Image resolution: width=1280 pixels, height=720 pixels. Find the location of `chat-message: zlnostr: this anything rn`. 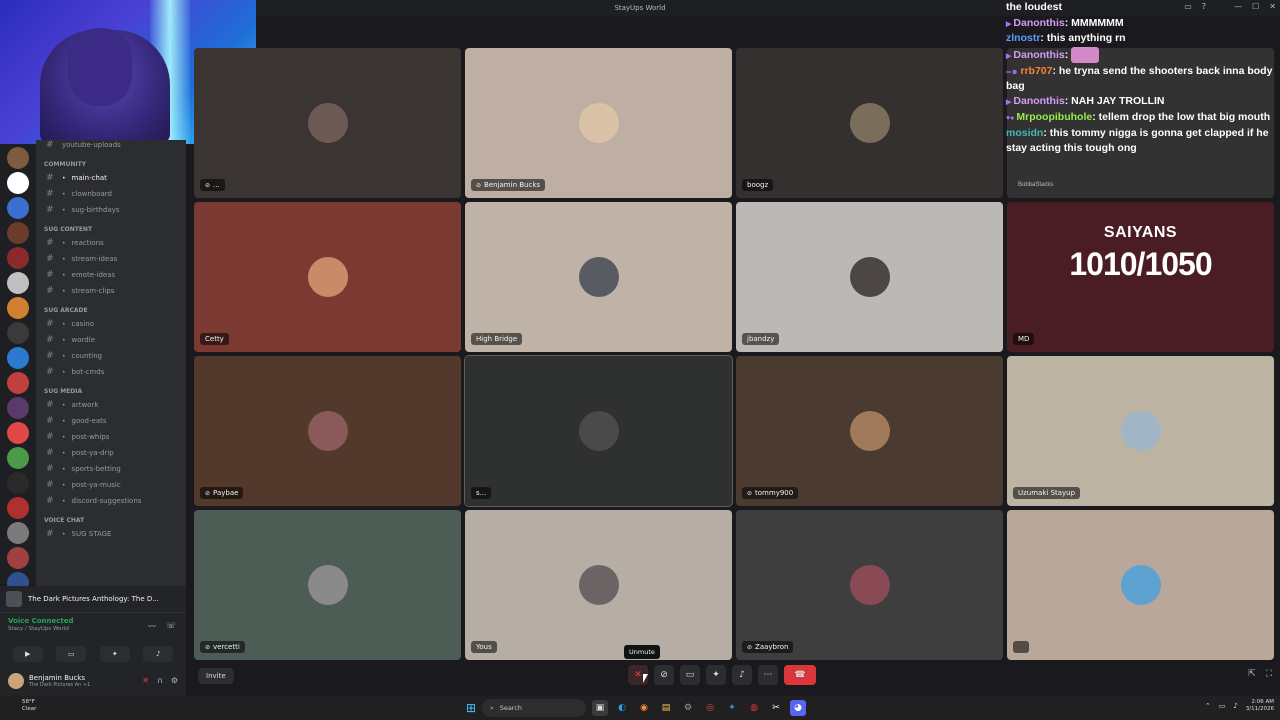

chat-message: zlnostr: this anything rn is located at coordinates (1143, 38).